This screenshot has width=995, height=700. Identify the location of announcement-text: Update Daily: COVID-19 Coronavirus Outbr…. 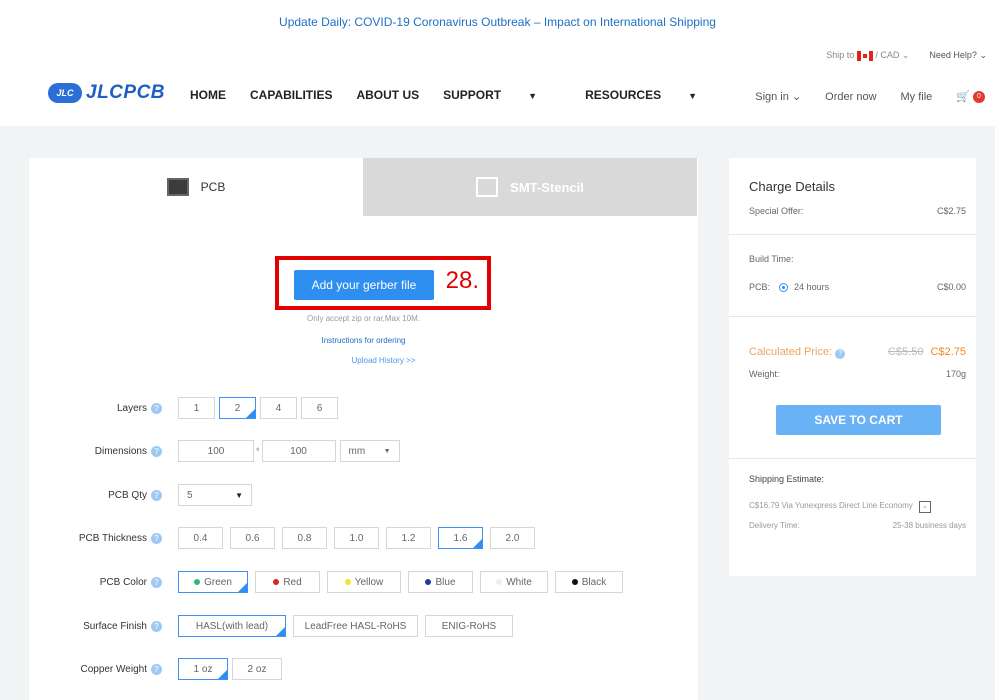
(497, 22).